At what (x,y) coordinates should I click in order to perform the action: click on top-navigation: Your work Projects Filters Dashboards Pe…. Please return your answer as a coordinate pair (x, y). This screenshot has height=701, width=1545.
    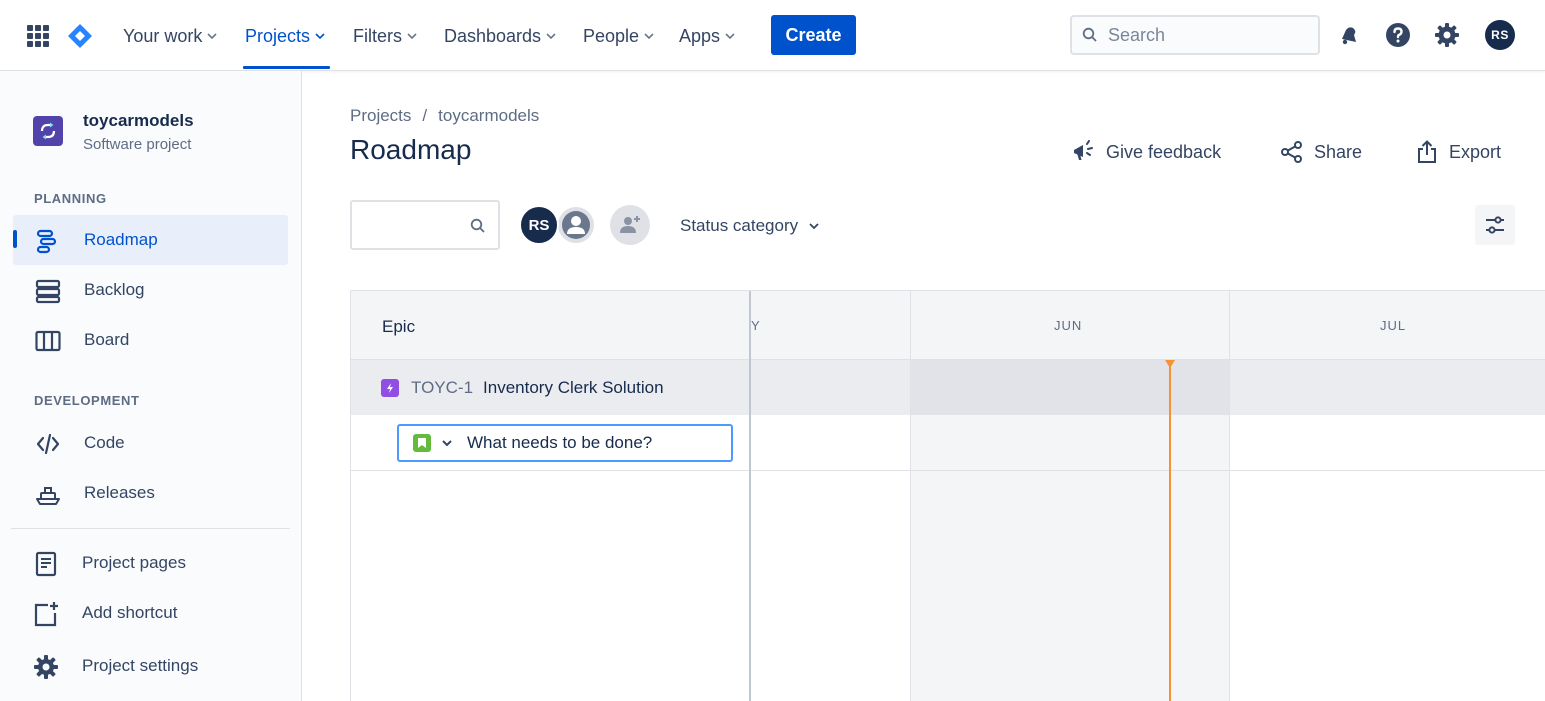
    Looking at the image, I should click on (772, 35).